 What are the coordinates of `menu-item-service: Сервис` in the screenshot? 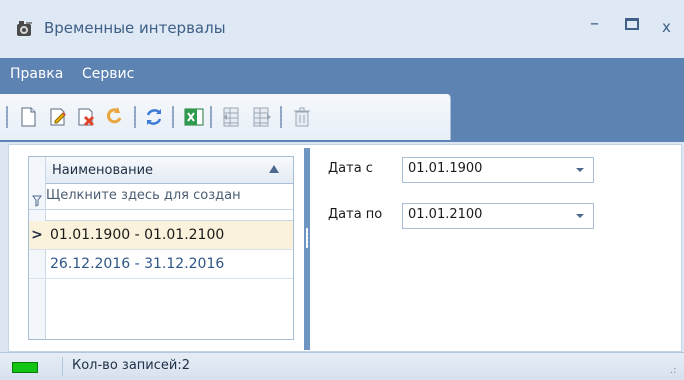 It's located at (108, 74).